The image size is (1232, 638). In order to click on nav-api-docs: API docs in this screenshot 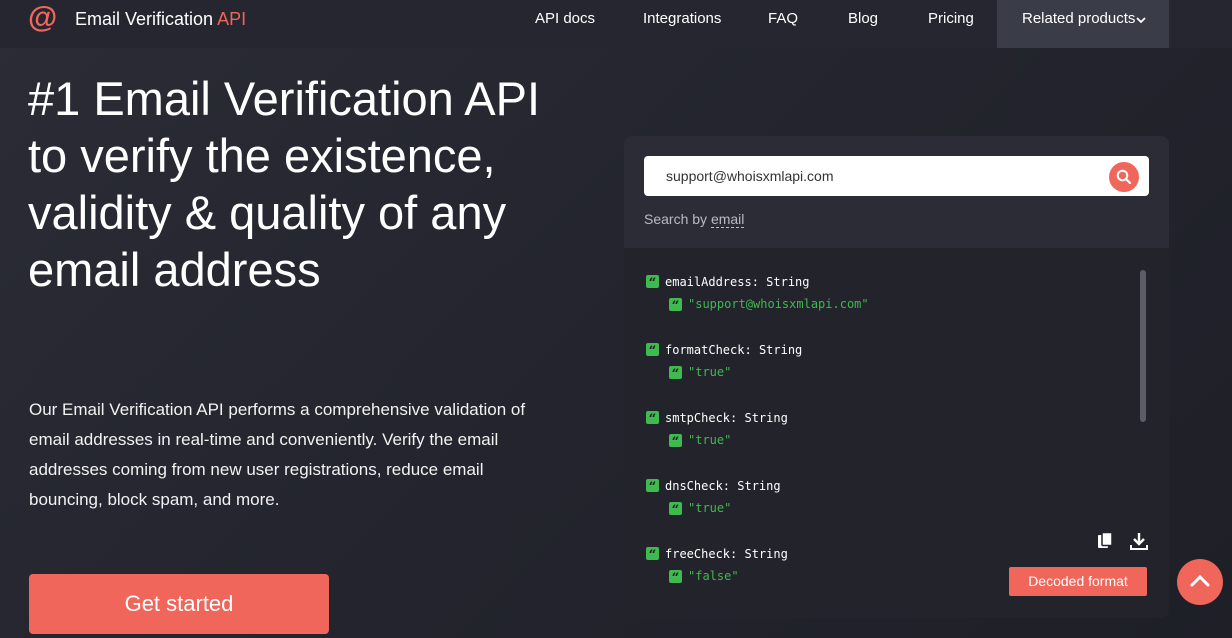, I will do `click(565, 19)`.